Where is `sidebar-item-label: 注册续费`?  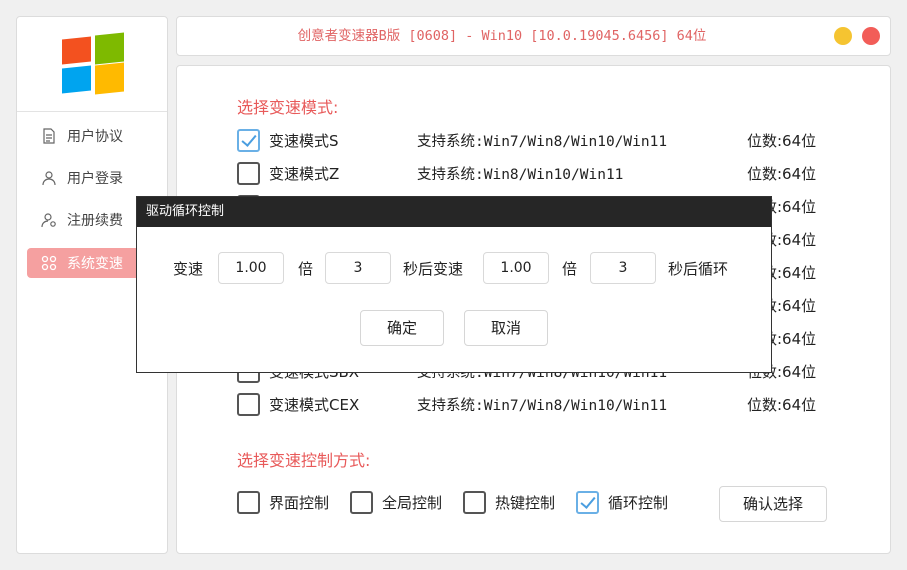 sidebar-item-label: 注册续费 is located at coordinates (95, 221).